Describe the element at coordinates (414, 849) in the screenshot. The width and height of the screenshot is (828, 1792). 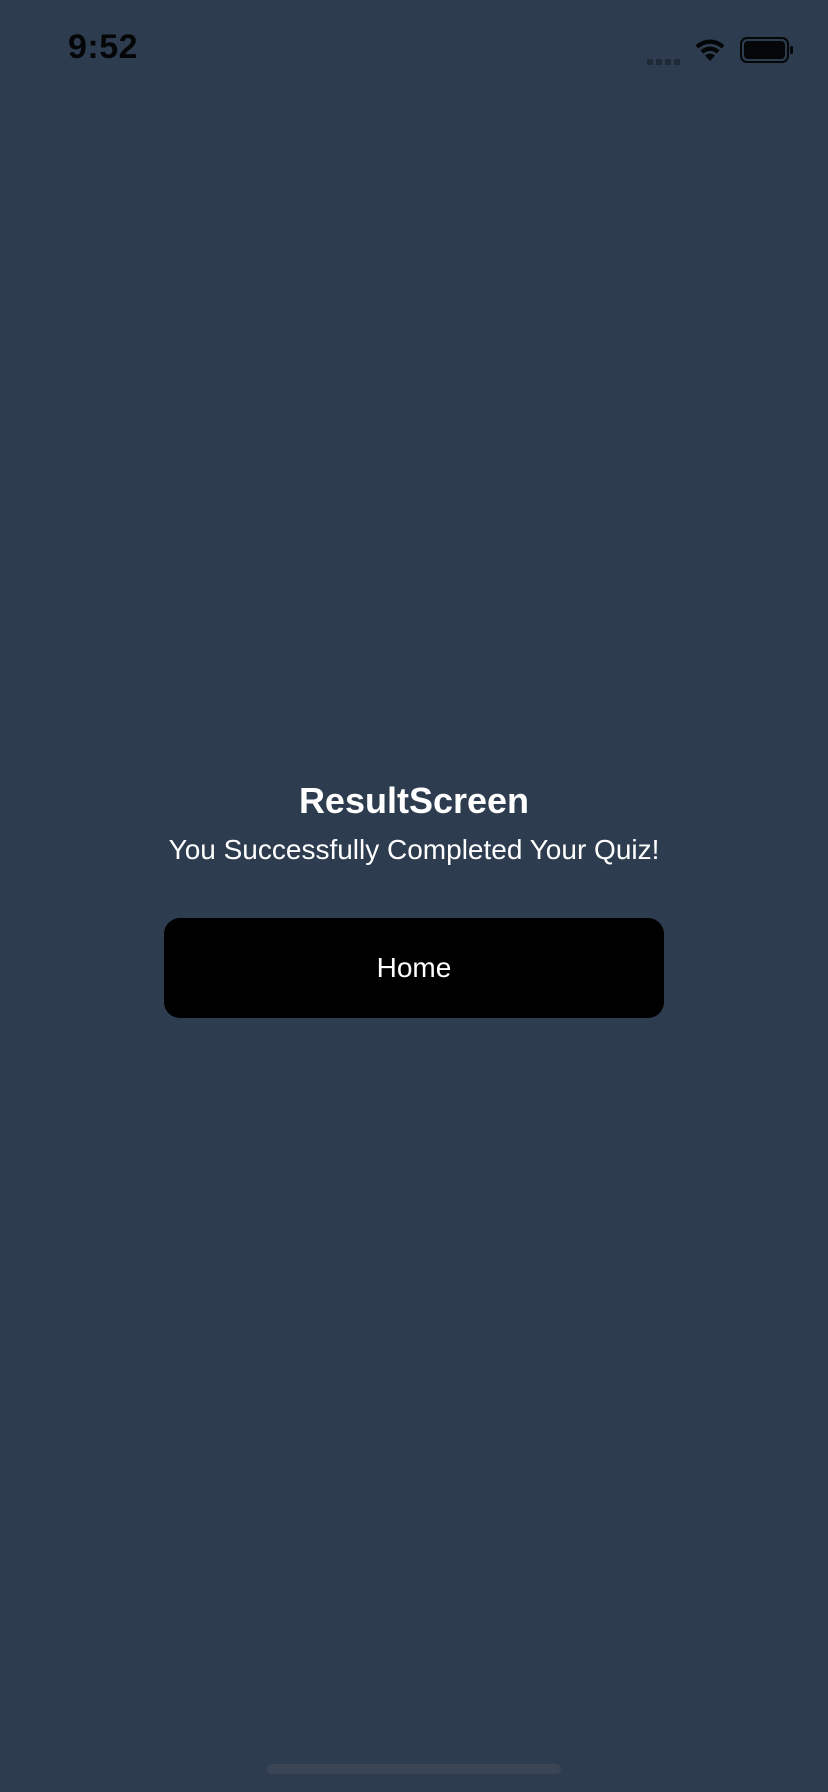
I see `completion-message: You Successfully Completed Your Quiz!` at that location.